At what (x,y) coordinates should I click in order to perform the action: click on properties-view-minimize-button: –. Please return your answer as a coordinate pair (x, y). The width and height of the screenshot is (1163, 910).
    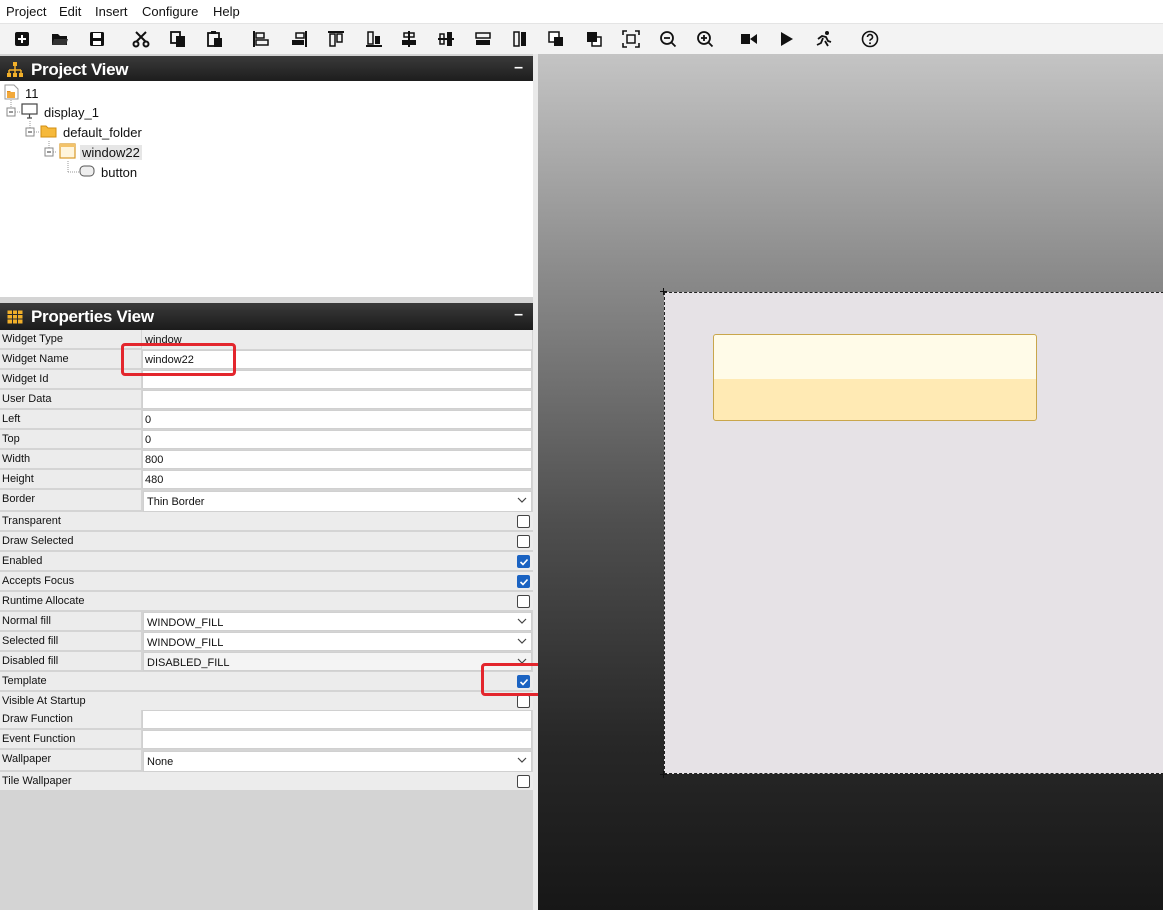
    Looking at the image, I should click on (518, 315).